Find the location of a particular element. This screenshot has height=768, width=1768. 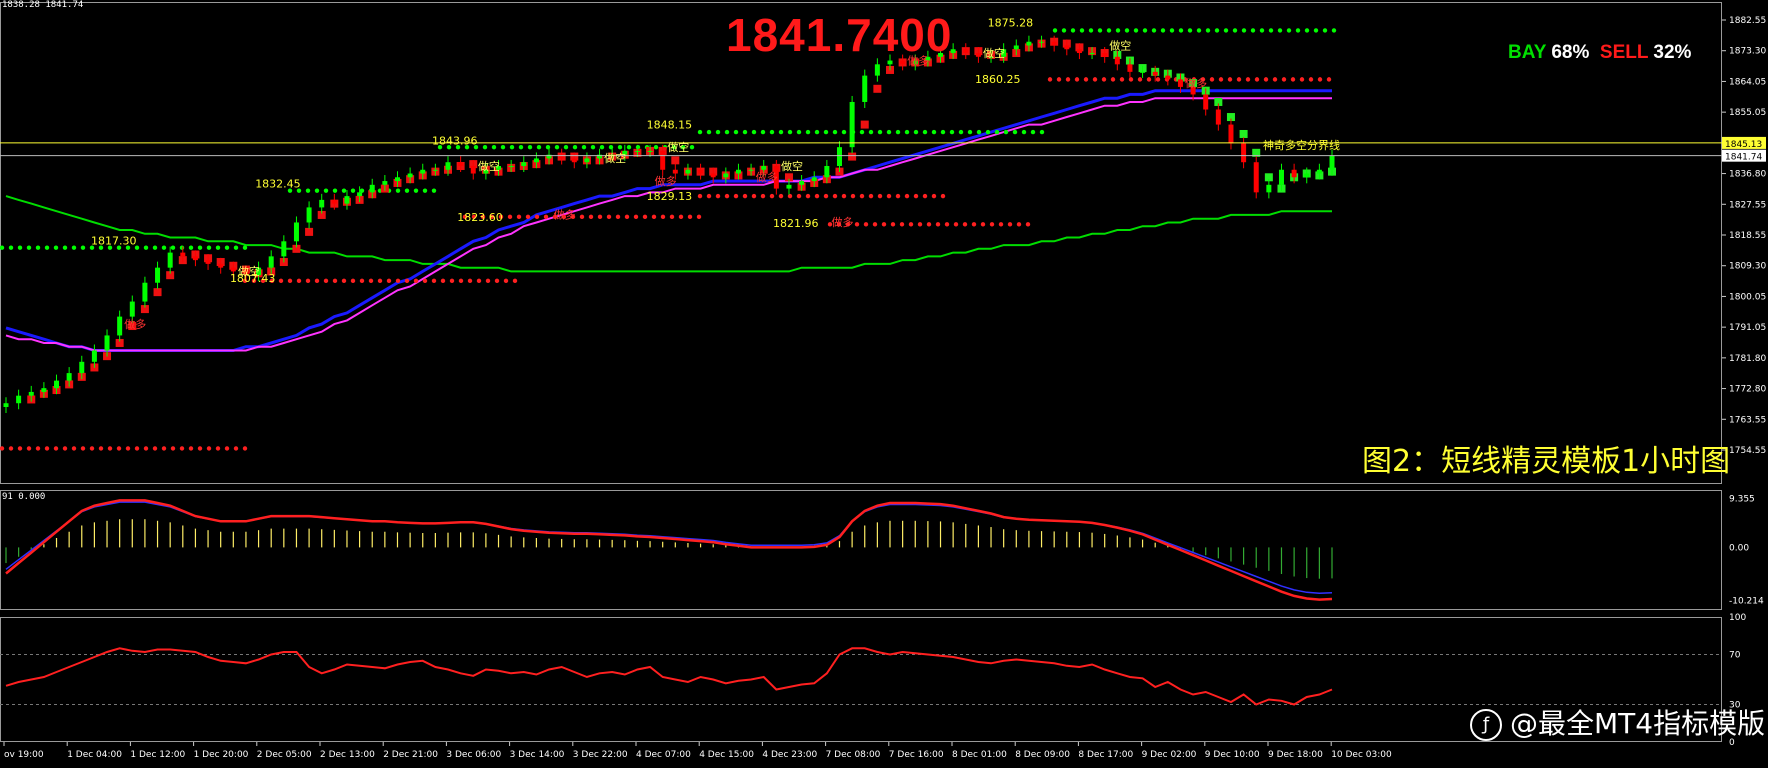

weibo-icon: ƒ is located at coordinates (1486, 725).